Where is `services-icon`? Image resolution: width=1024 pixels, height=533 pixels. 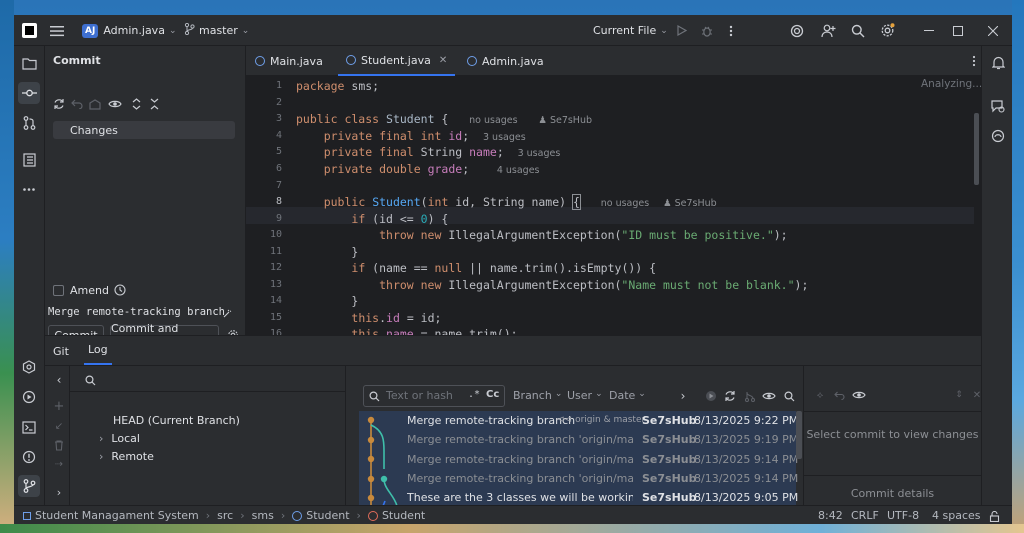 services-icon is located at coordinates (29, 367).